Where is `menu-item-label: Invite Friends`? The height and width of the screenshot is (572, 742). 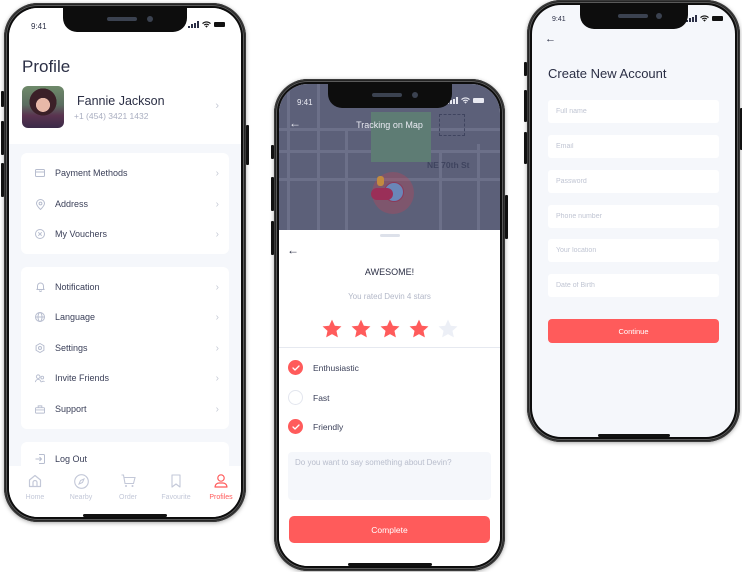 menu-item-label: Invite Friends is located at coordinates (82, 378).